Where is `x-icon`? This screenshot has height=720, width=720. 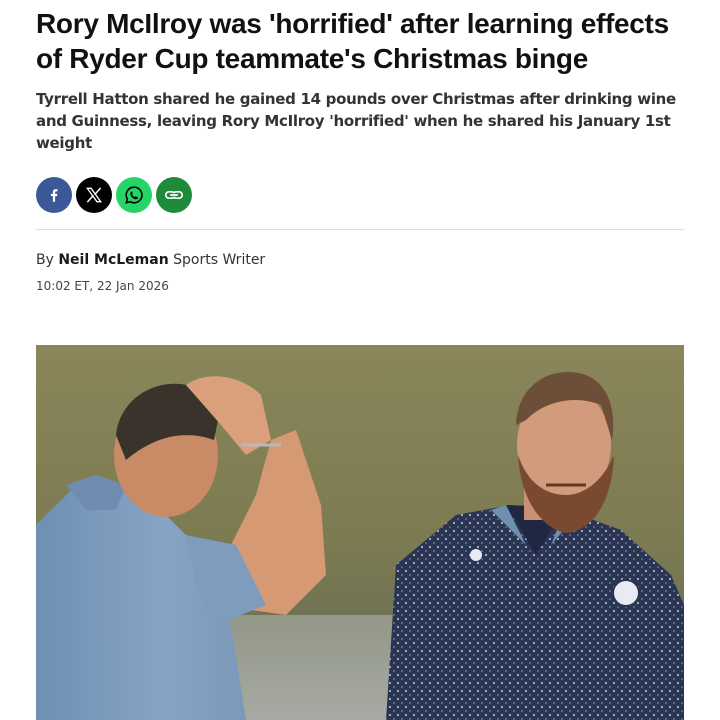
x-icon is located at coordinates (94, 195).